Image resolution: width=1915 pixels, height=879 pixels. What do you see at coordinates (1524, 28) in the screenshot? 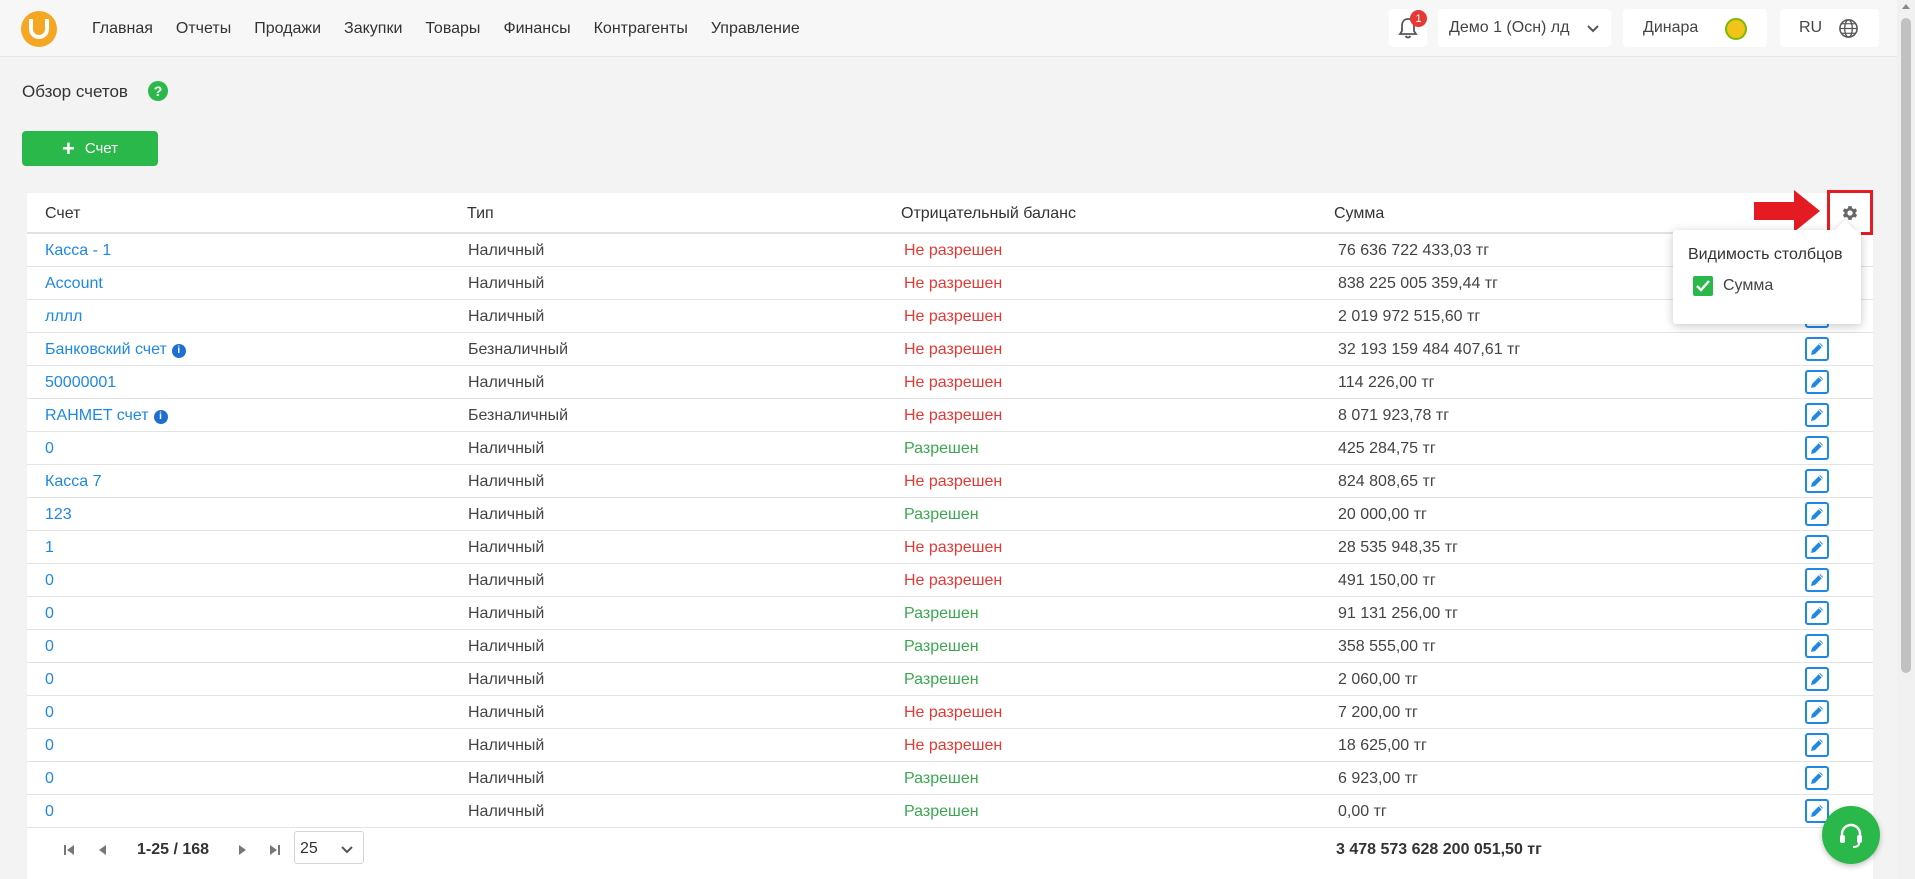
I see `company-selector: Демо 1 (Осн) лд` at bounding box center [1524, 28].